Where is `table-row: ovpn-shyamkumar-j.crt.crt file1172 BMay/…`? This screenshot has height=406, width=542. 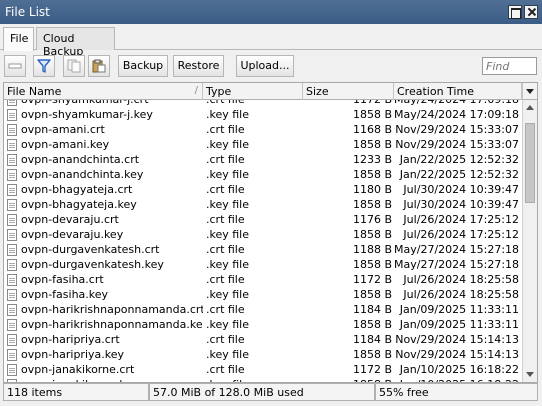
table-row: ovpn-shyamkumar-j.crt.crt file1172 BMay/… is located at coordinates (263, 104).